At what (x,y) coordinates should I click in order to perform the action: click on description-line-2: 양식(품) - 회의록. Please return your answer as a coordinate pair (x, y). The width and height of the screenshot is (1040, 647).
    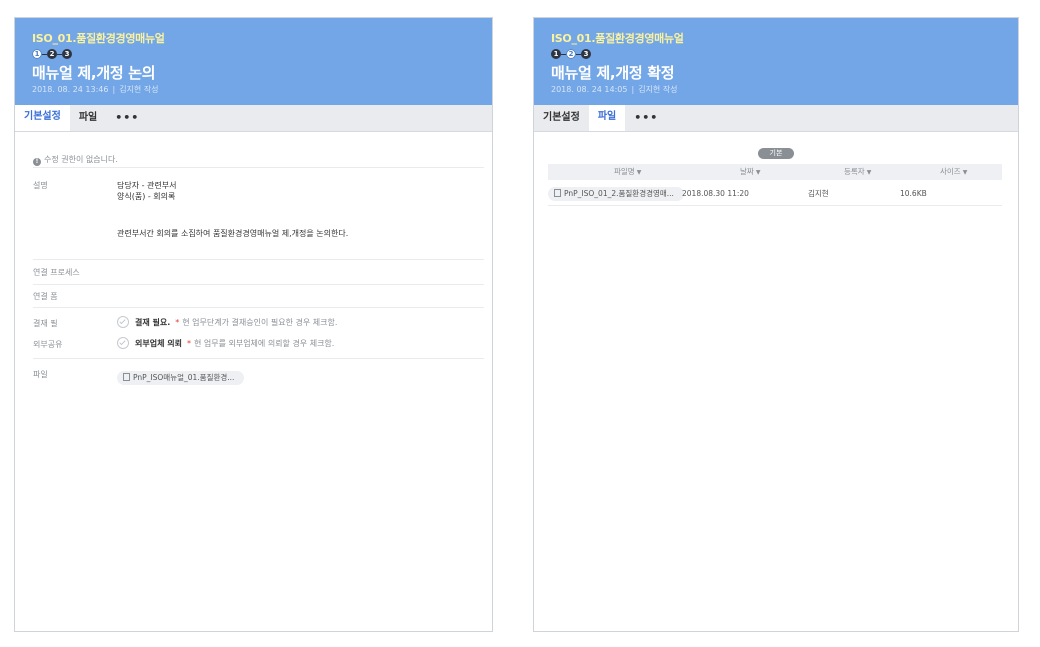
    Looking at the image, I should click on (146, 196).